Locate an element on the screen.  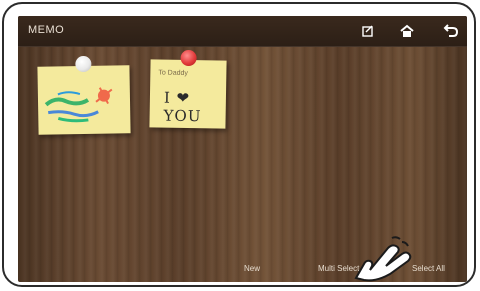
memo-note-text: To Daddy I ❤ YOU is located at coordinates (188, 89).